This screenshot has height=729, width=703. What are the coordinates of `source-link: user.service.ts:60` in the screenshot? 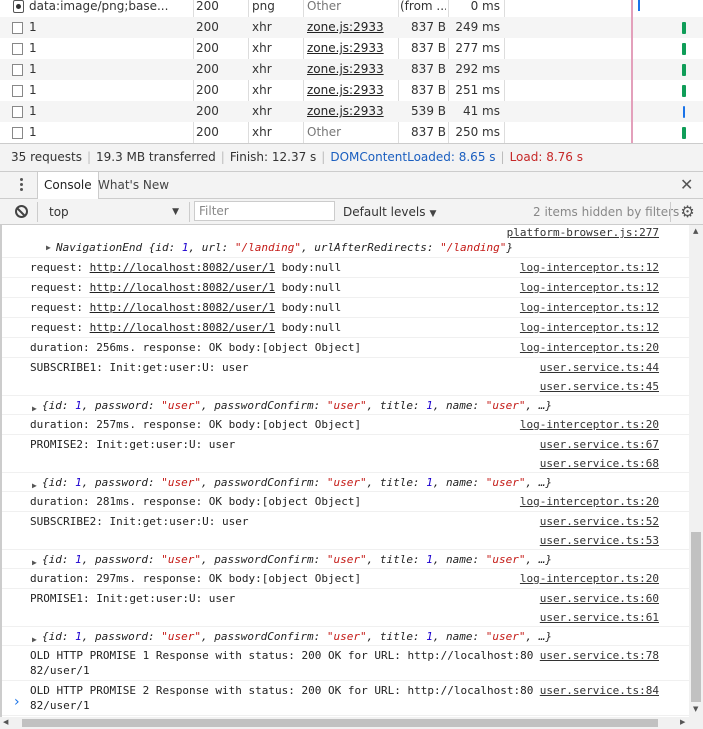 It's located at (599, 598).